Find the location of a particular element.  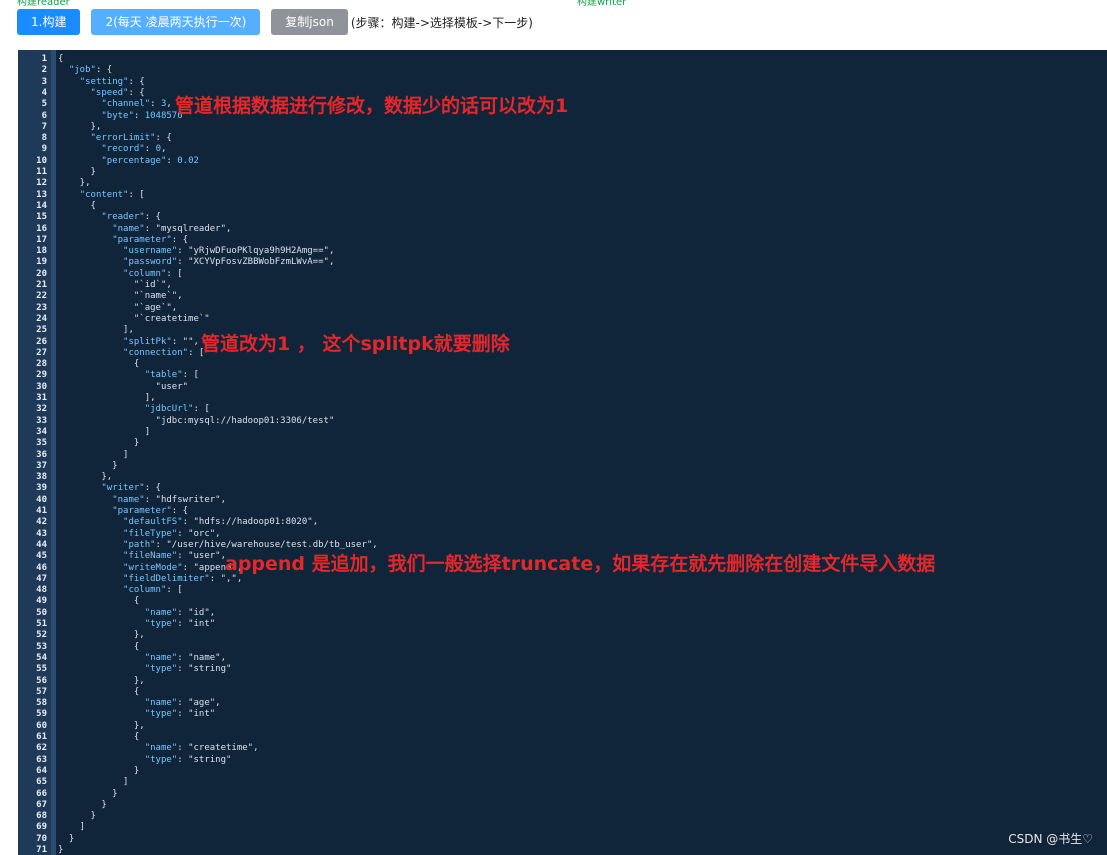

code-token: ] is located at coordinates (104, 431).